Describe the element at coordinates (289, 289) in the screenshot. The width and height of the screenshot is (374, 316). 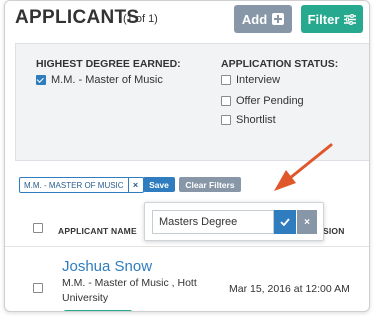
I see `submission-date: Mar 15, 2016 at 12:00 AM` at that location.